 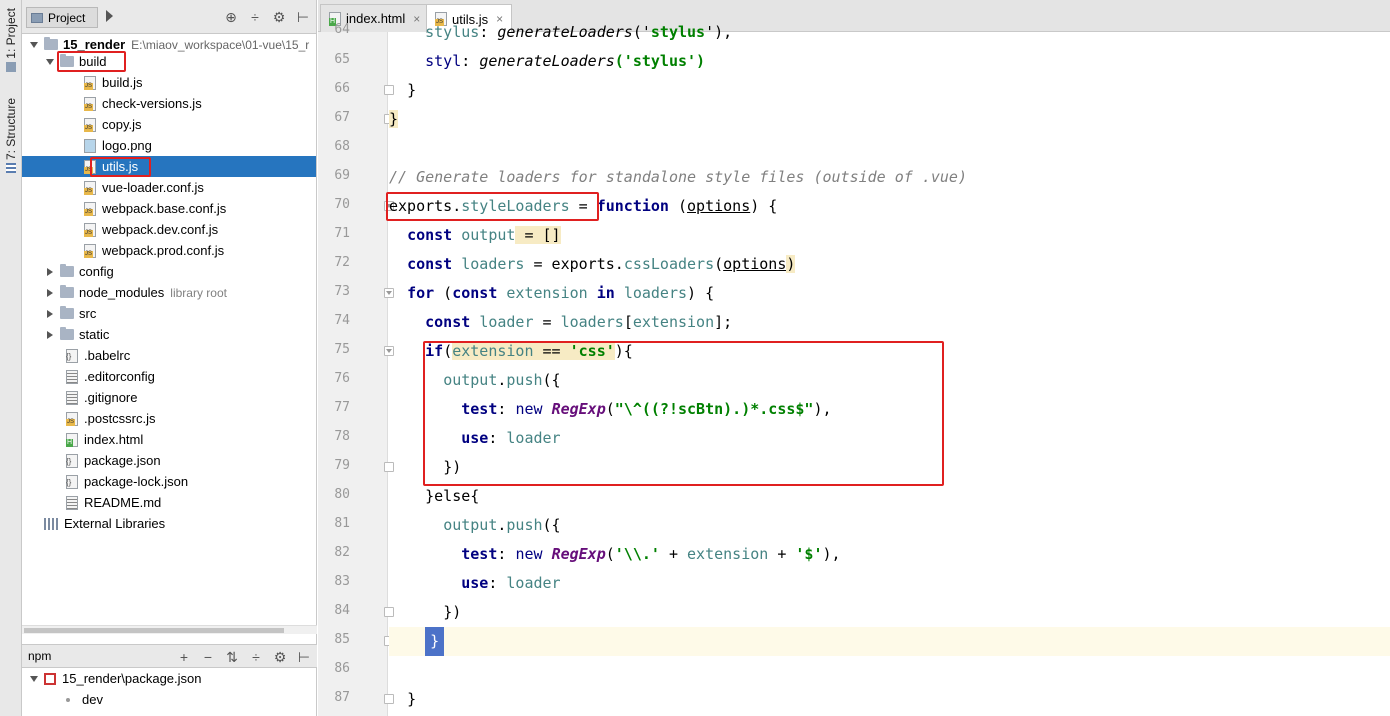 I want to click on tree-node-file-selected: utils.js, so click(x=169, y=166).